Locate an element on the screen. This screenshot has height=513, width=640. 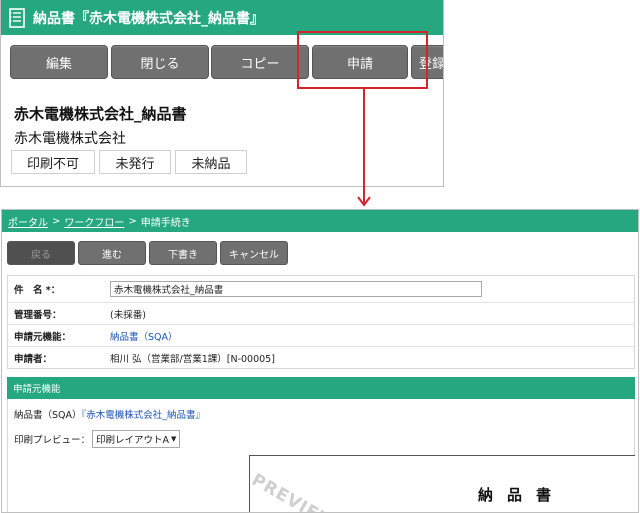
subject-row: 件 名 *： 赤木電機株式会社_納品書 is located at coordinates (321, 289).